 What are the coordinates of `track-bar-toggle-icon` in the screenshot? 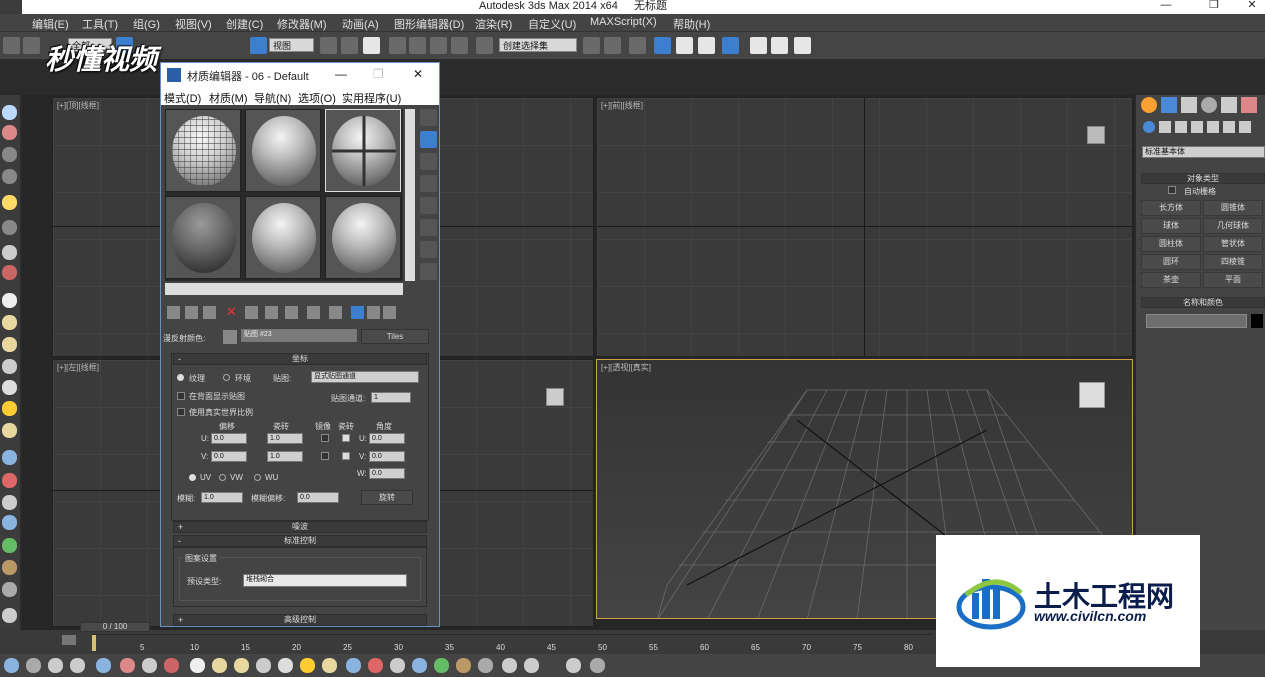 It's located at (69, 640).